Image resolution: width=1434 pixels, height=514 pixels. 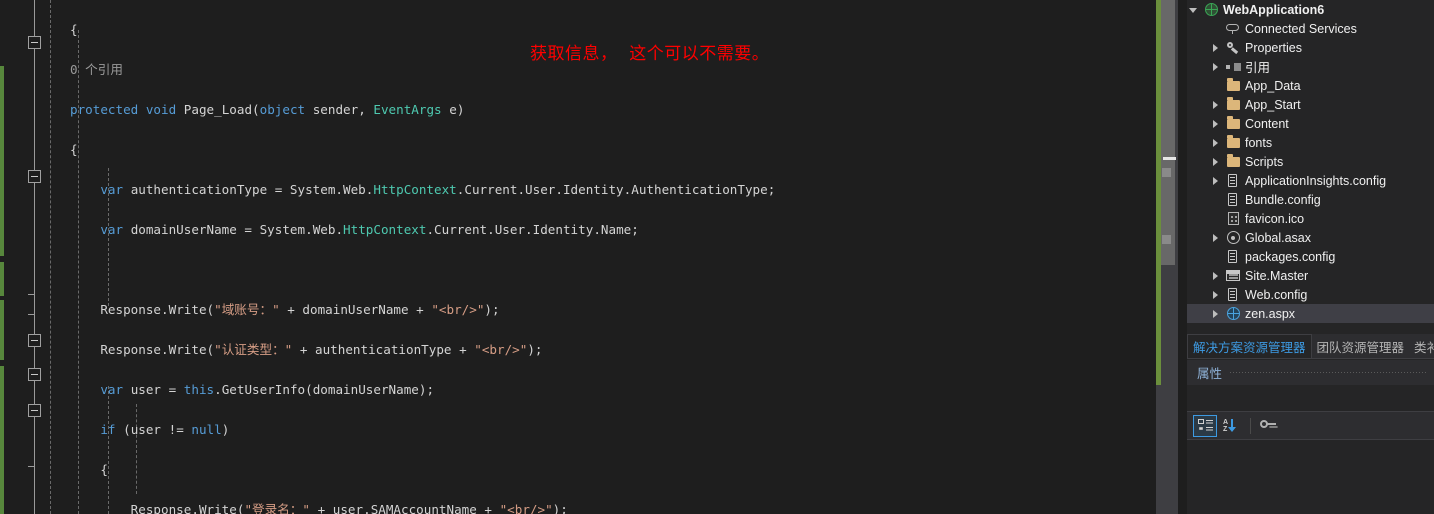 What do you see at coordinates (1310, 142) in the screenshot?
I see `tree-item-fonts: fonts` at bounding box center [1310, 142].